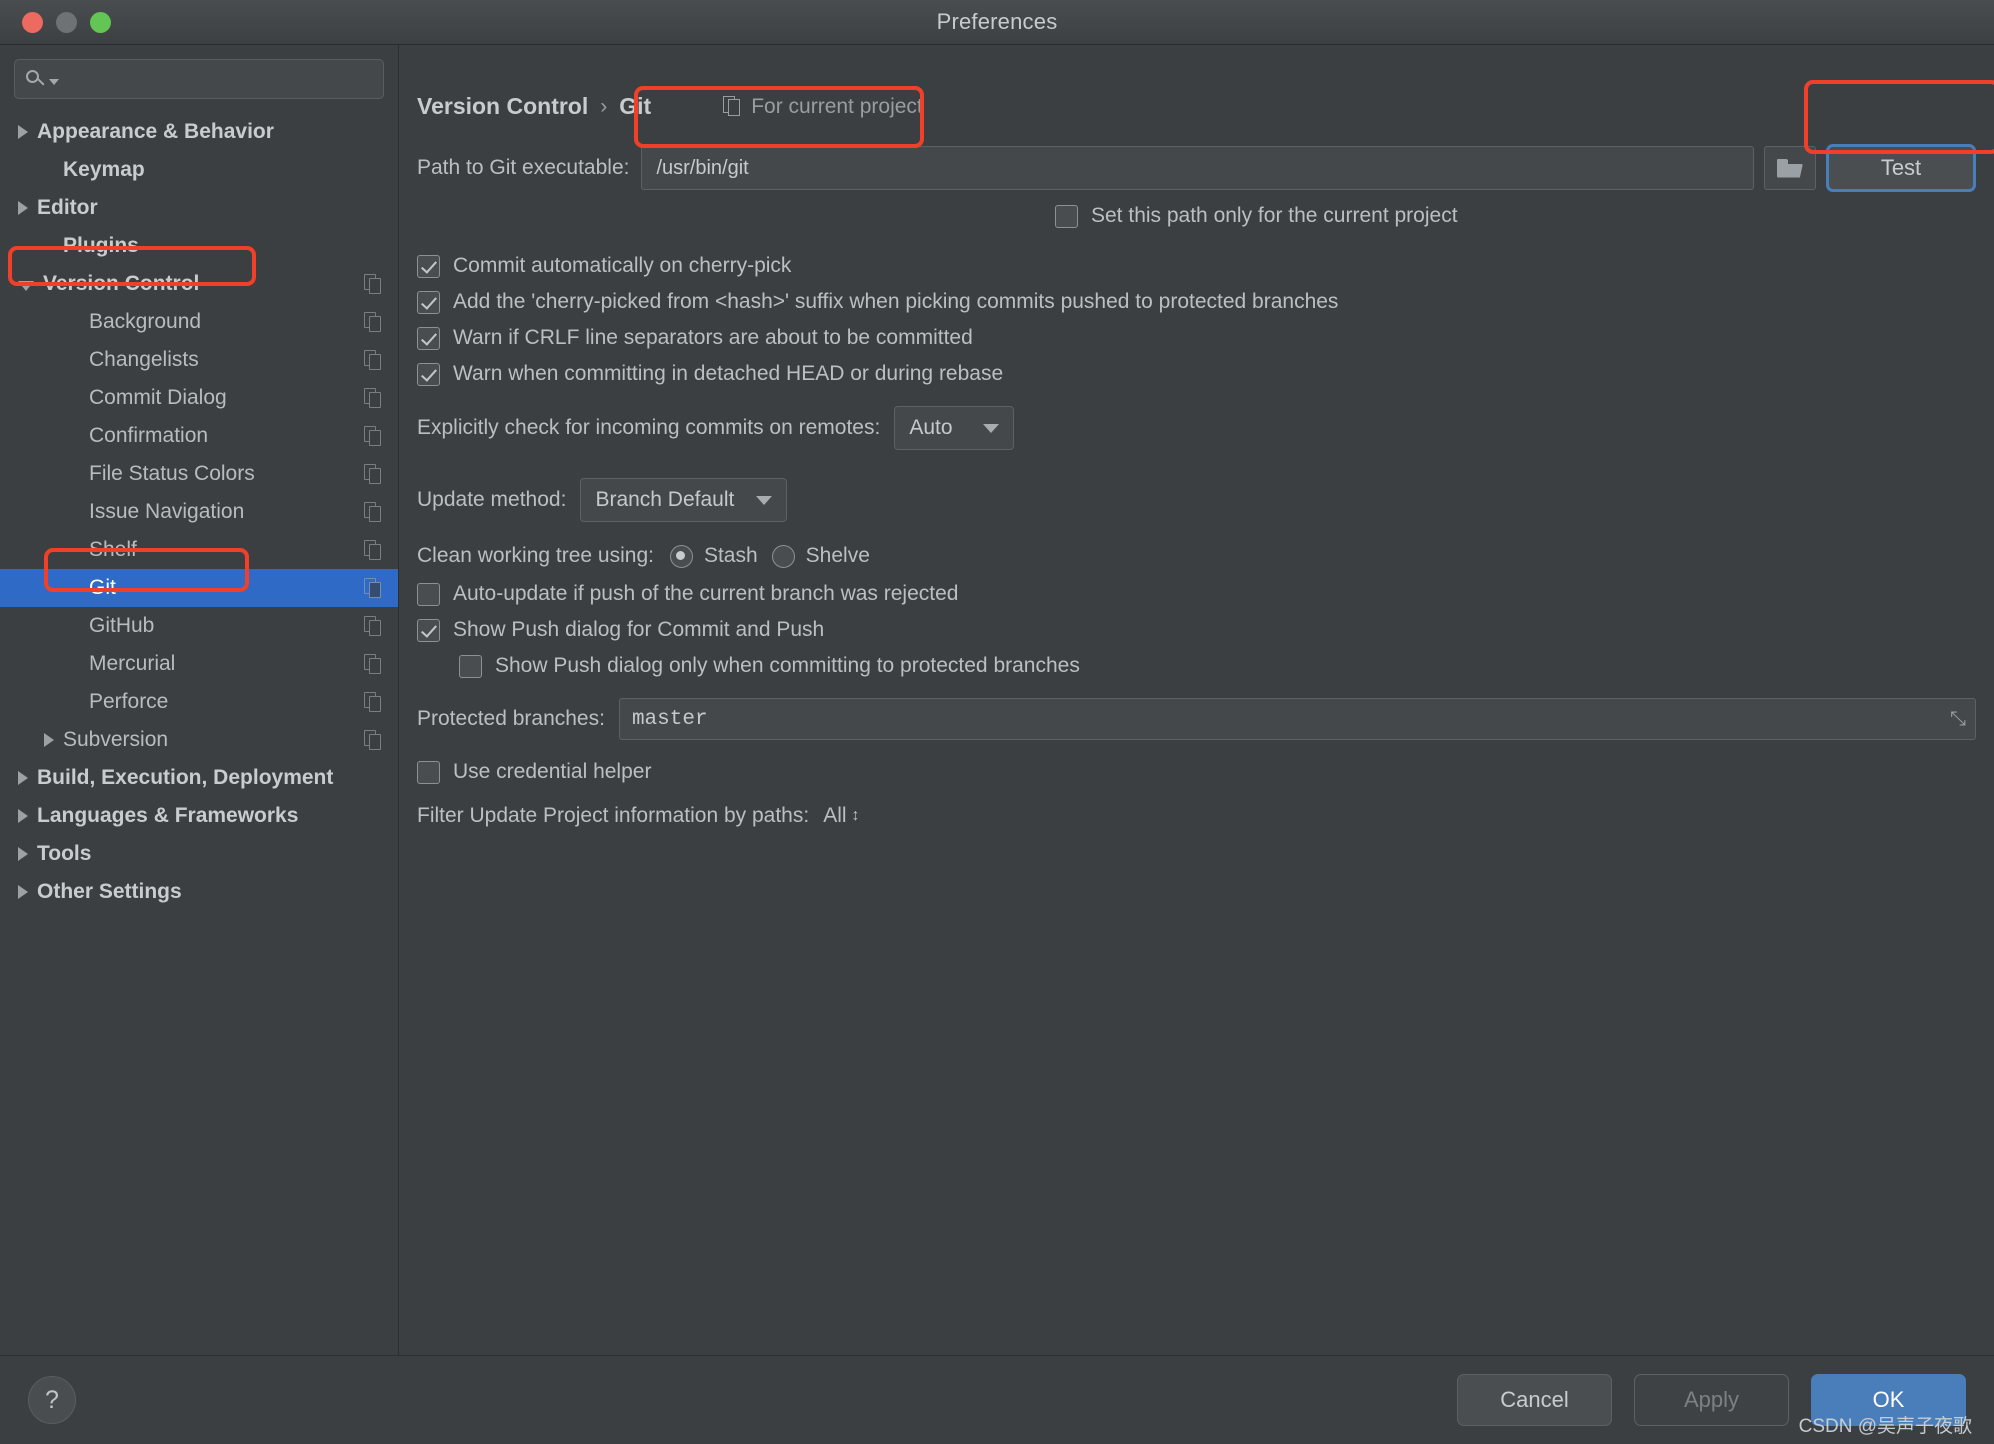  What do you see at coordinates (954, 428) in the screenshot?
I see `incoming-commits-select: Auto` at bounding box center [954, 428].